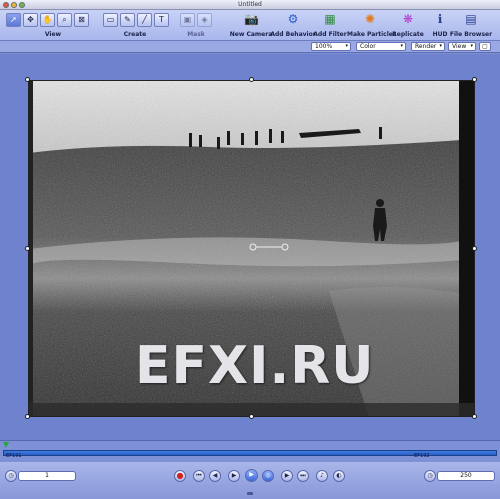 This screenshot has height=499, width=500. What do you see at coordinates (428, 46) in the screenshot?
I see `render-select: Render ▾` at bounding box center [428, 46].